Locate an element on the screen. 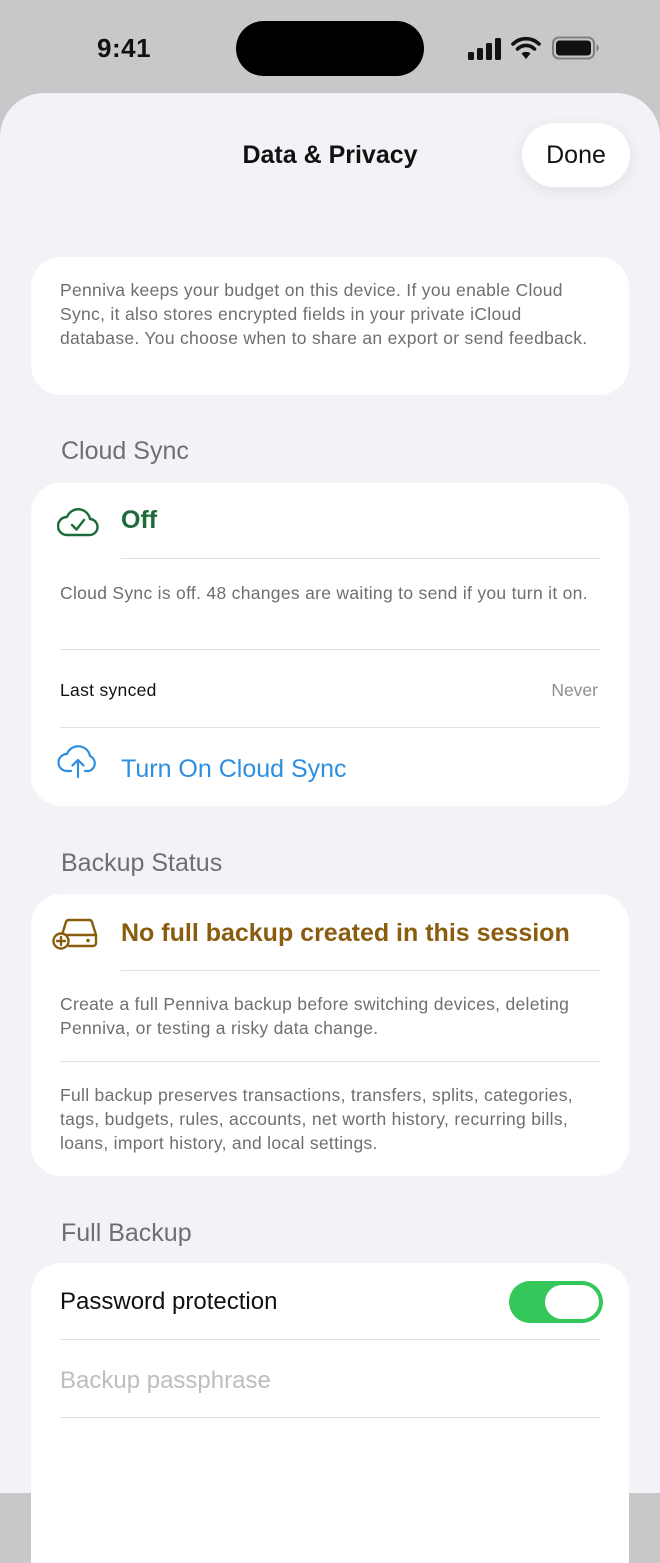 The height and width of the screenshot is (1563, 660). status-bar: 9:41 is located at coordinates (330, 48).